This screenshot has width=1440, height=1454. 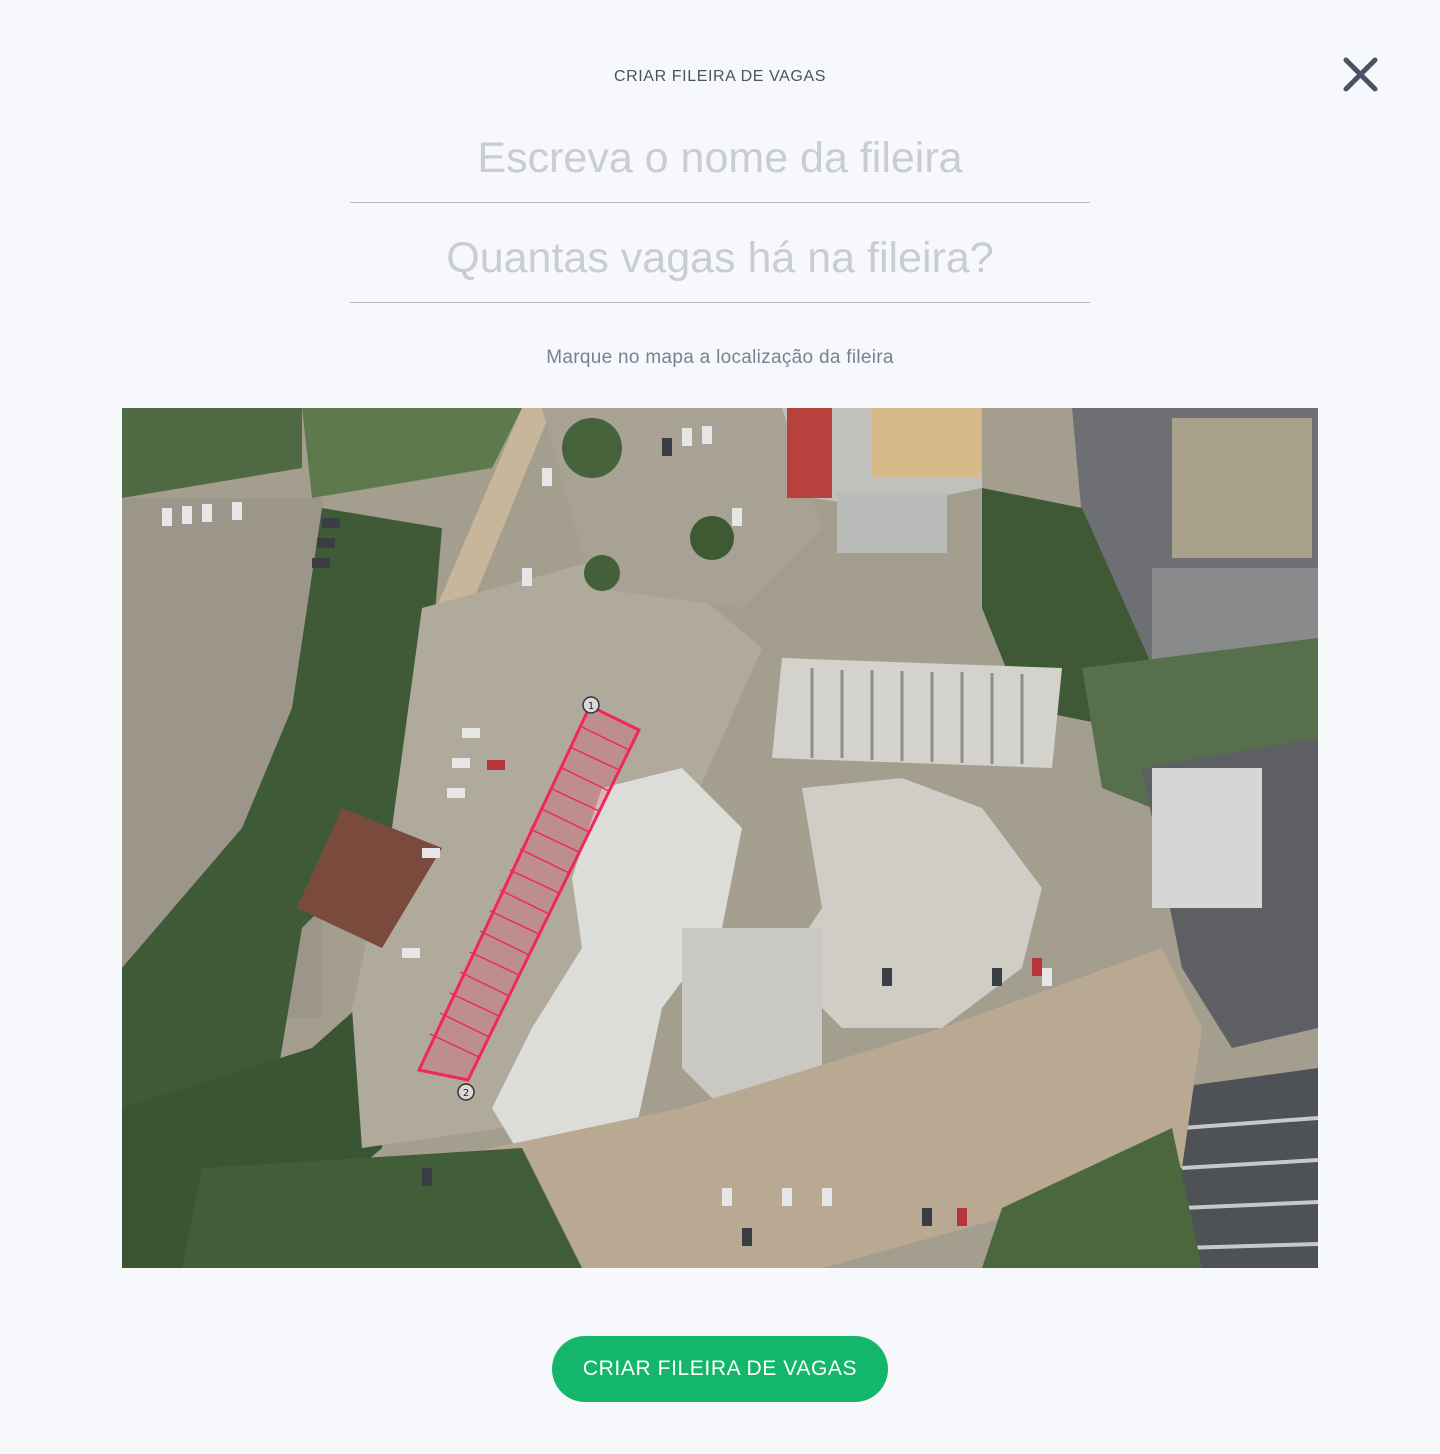 I want to click on row-name-input, so click(x=720, y=158).